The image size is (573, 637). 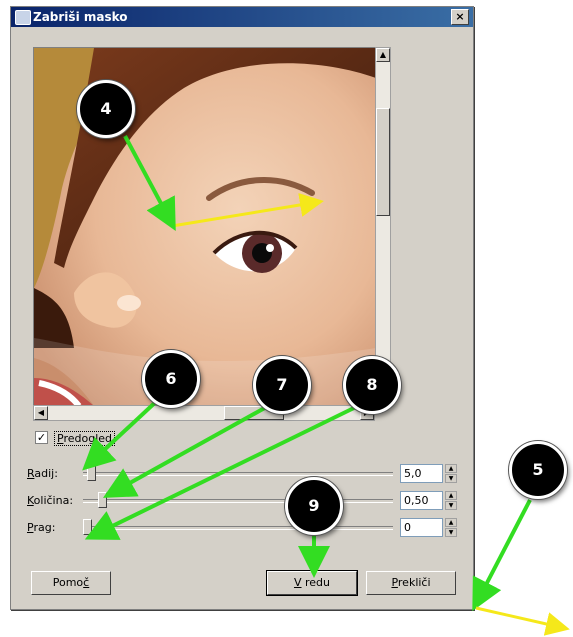 I want to click on callout-6: 6, so click(x=171, y=379).